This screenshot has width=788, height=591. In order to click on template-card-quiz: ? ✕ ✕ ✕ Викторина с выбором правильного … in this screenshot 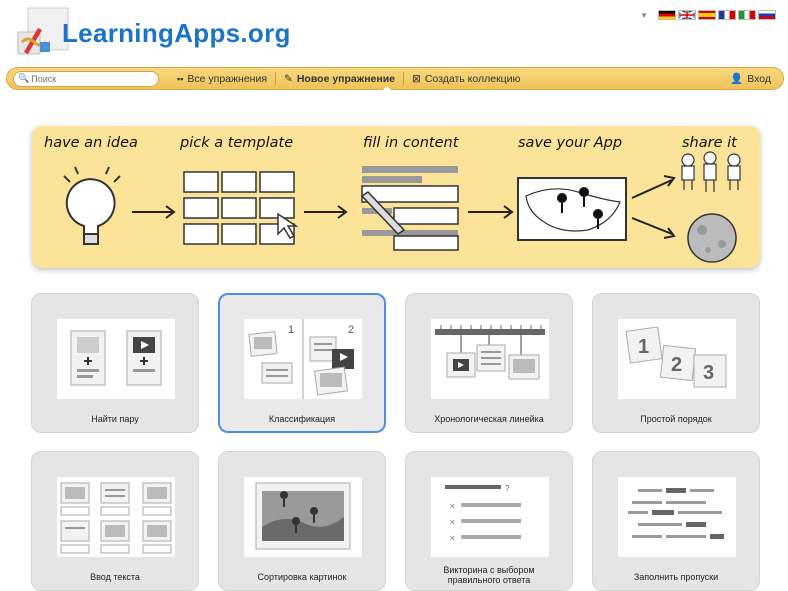, I will do `click(489, 521)`.